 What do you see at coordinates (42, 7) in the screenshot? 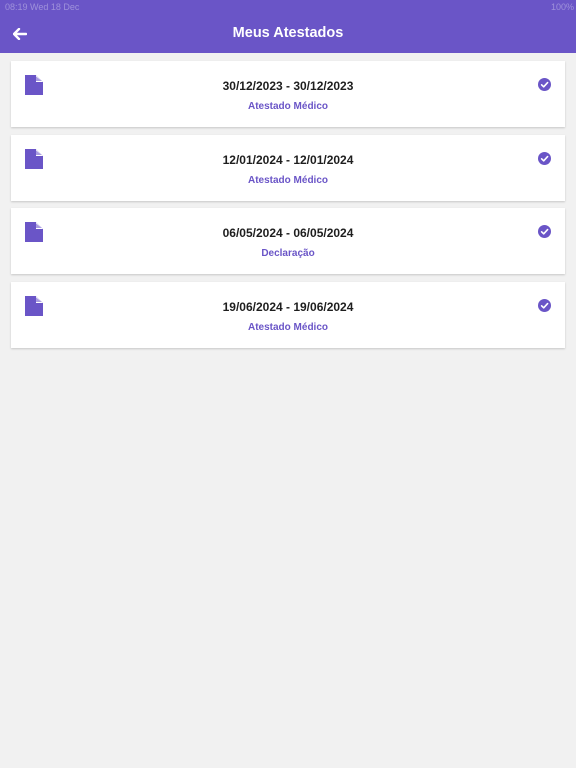
I see `status-bar-time: 08:19 Wed 18 Dec` at bounding box center [42, 7].